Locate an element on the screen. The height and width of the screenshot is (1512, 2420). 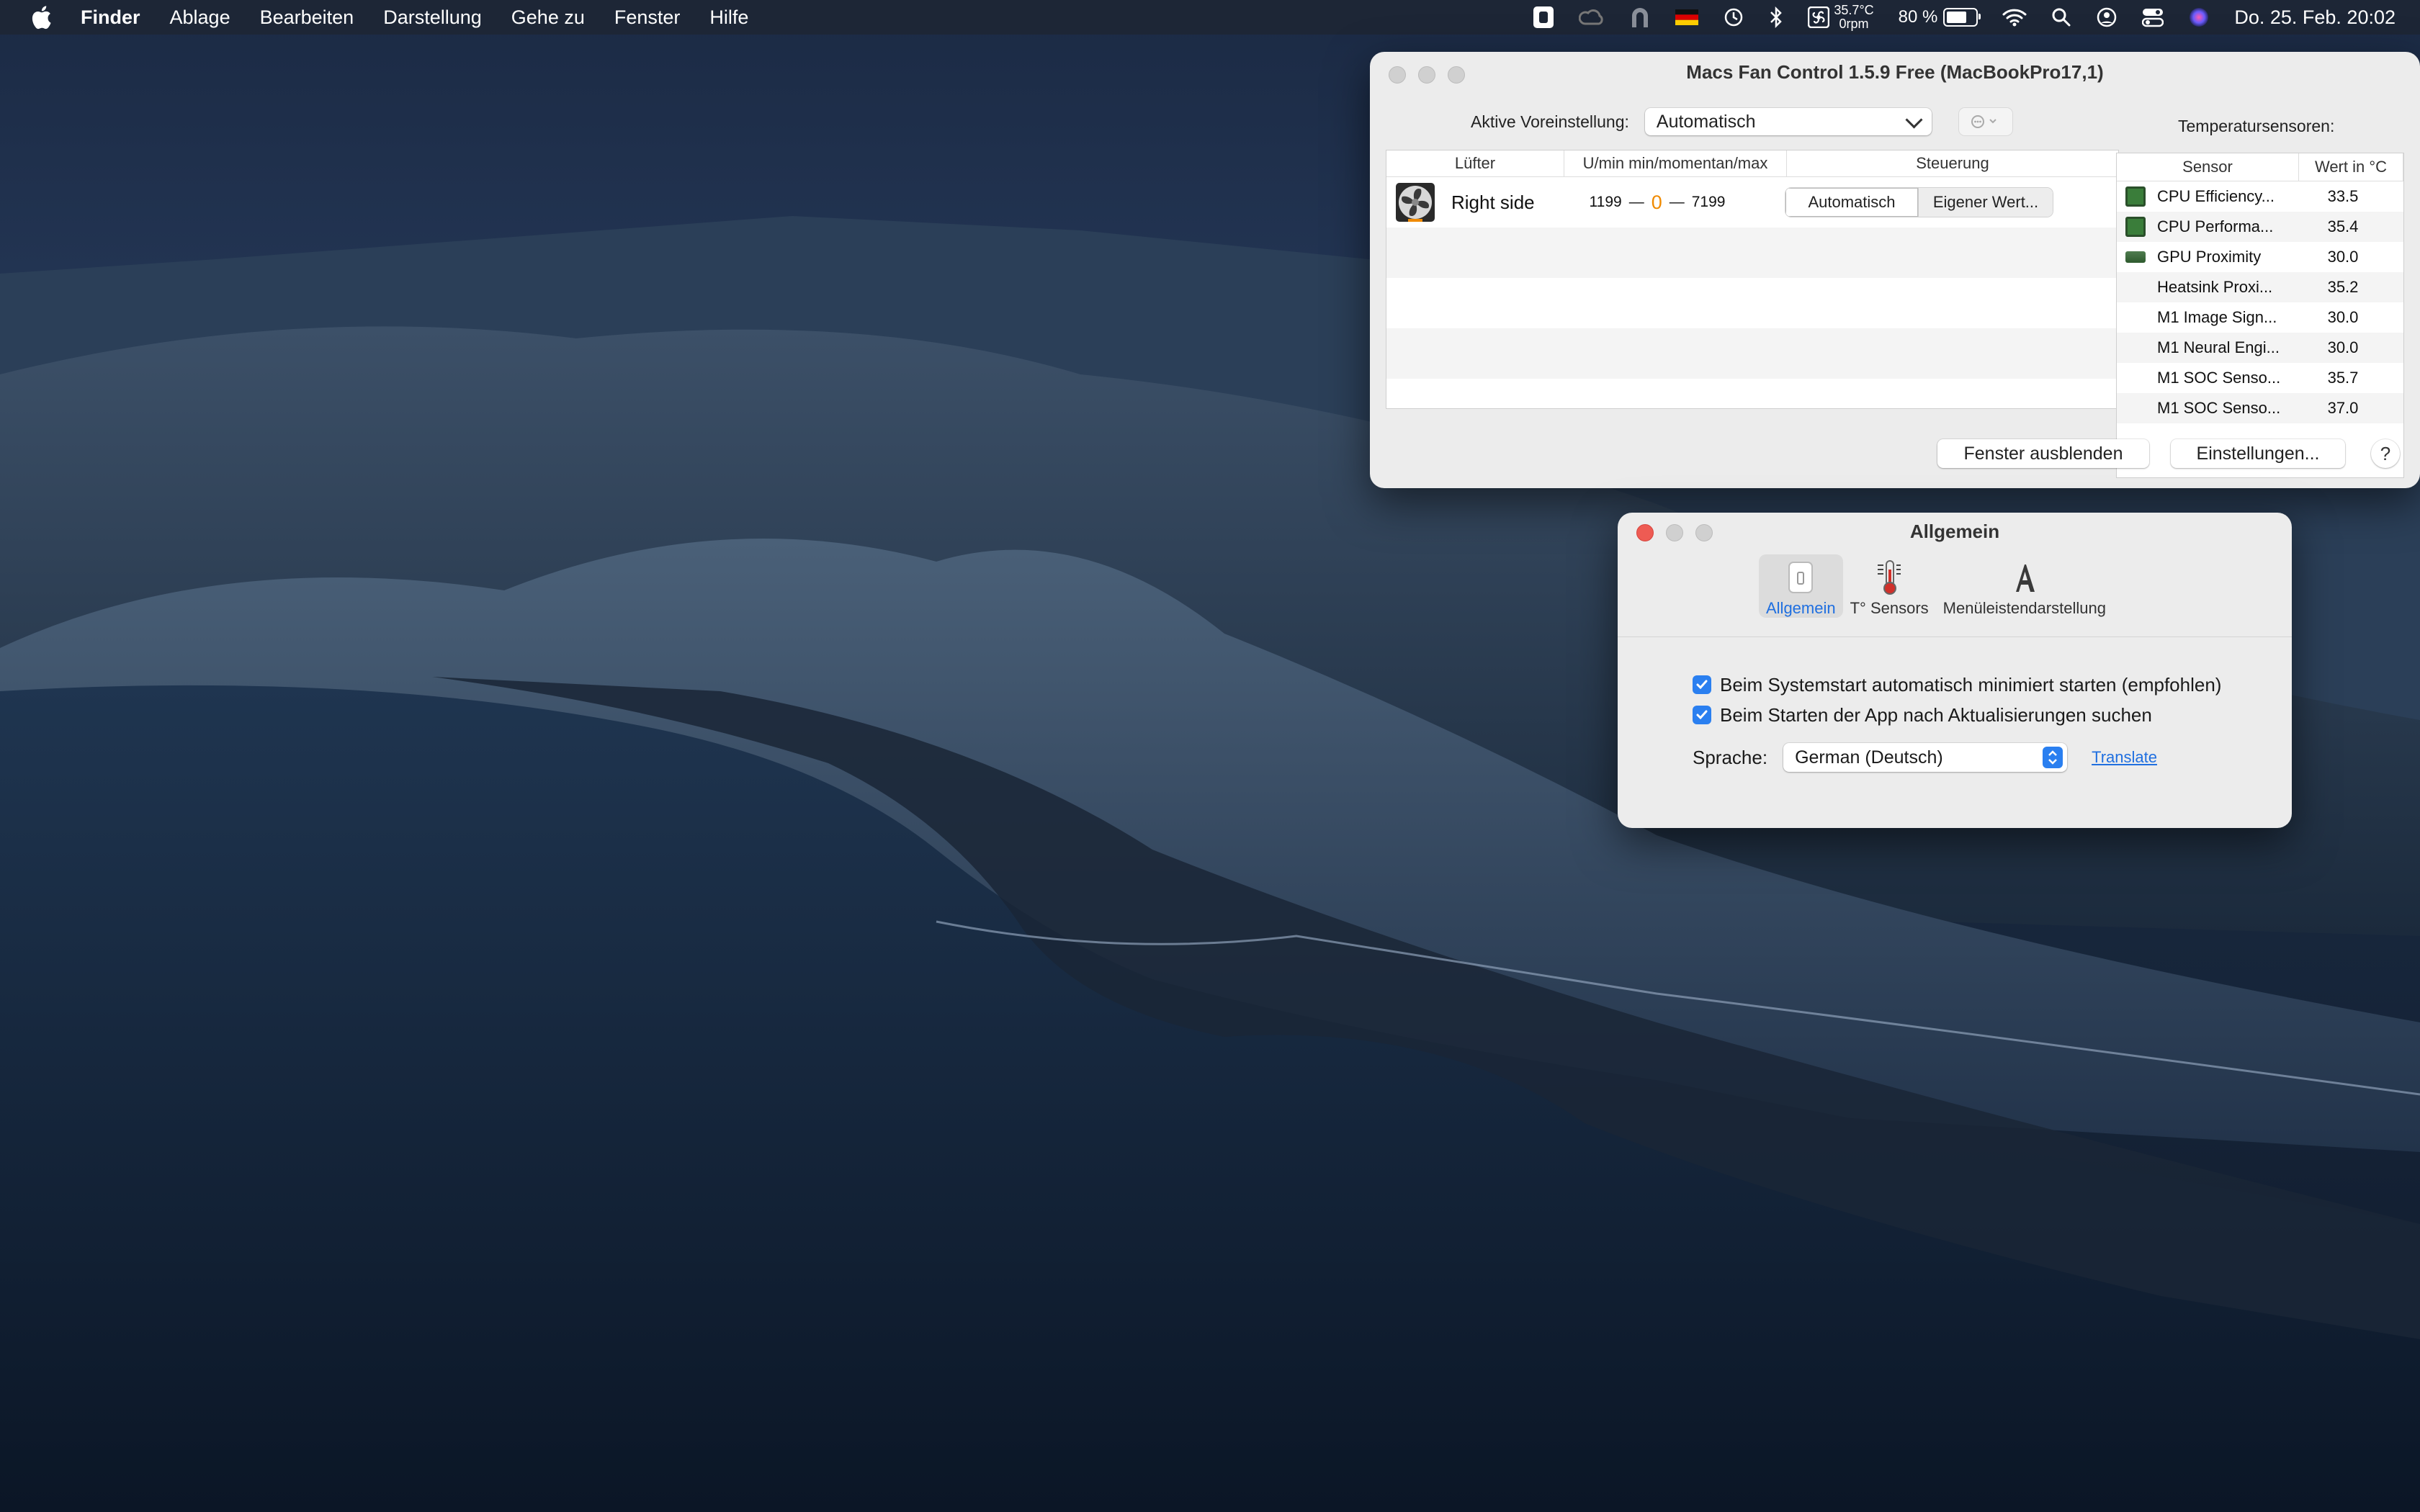
menu-ablage: Ablage is located at coordinates (200, 17).